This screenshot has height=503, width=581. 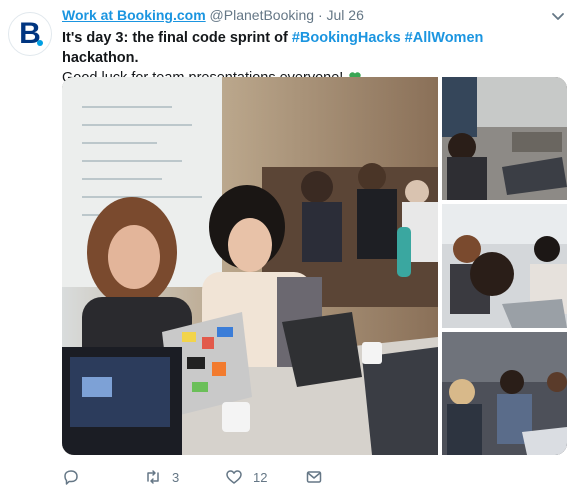 What do you see at coordinates (444, 38) in the screenshot?
I see `hashtag-allwomen: #AllWomen` at bounding box center [444, 38].